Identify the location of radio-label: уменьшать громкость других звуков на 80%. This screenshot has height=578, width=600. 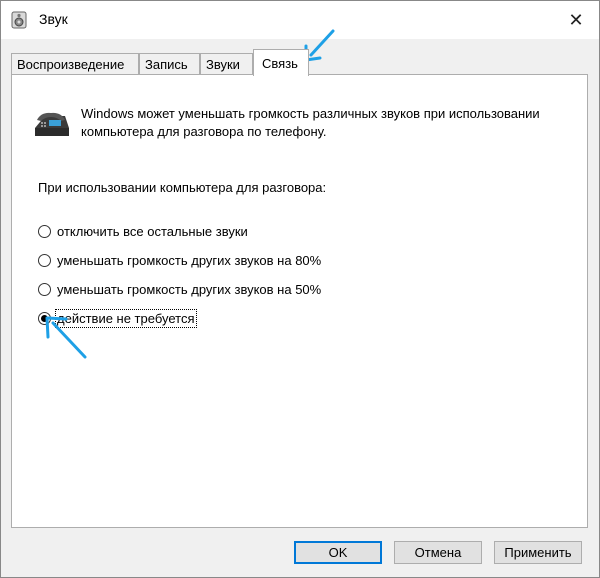
(189, 260).